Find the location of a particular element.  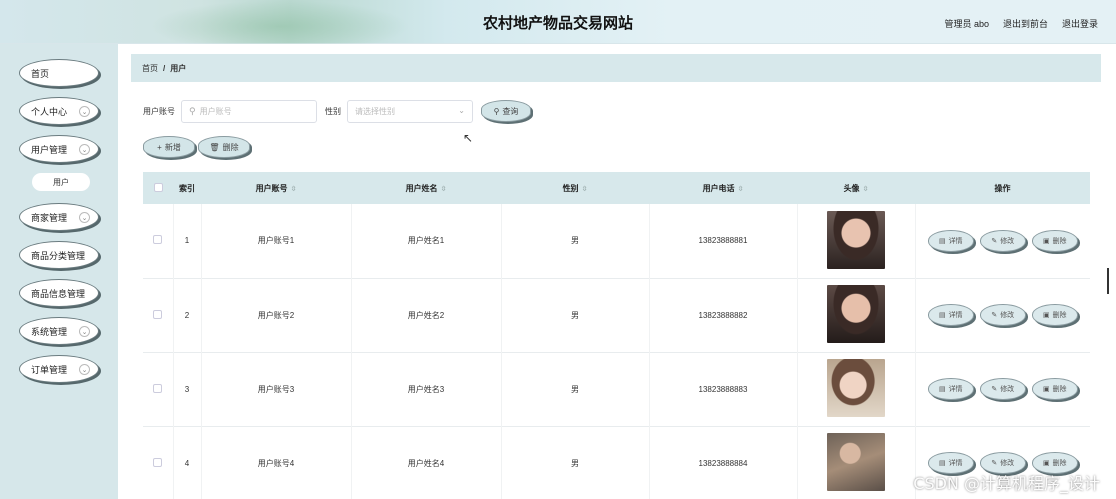

query-button-label: 查询 is located at coordinates (510, 111).